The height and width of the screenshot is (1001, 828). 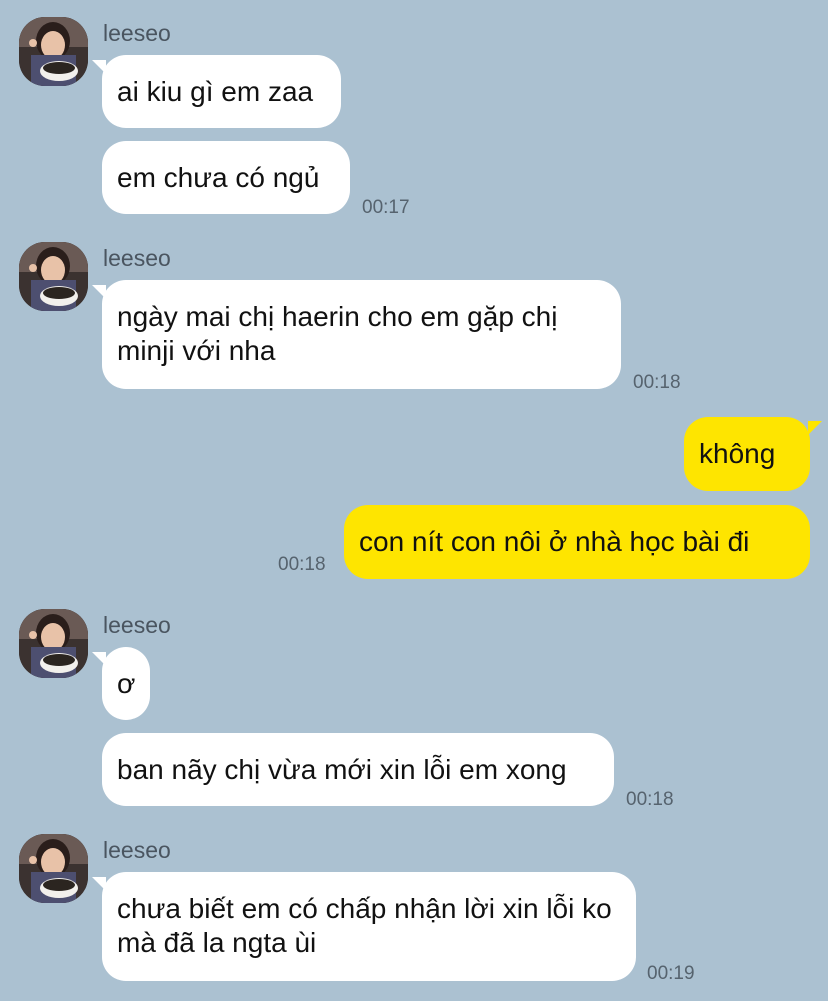 I want to click on message-bubble-outgoing: con nít con nôi ở nhà học bài đi, so click(x=577, y=542).